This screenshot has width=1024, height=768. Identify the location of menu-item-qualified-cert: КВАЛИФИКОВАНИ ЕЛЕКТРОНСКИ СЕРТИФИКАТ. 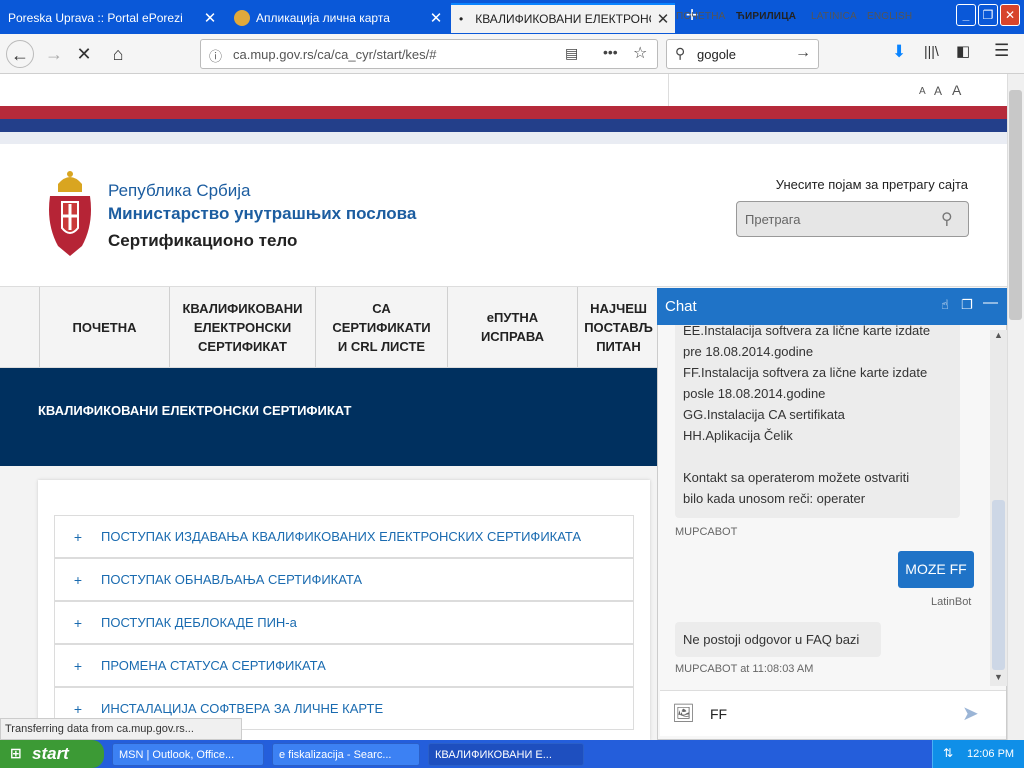
(242, 327).